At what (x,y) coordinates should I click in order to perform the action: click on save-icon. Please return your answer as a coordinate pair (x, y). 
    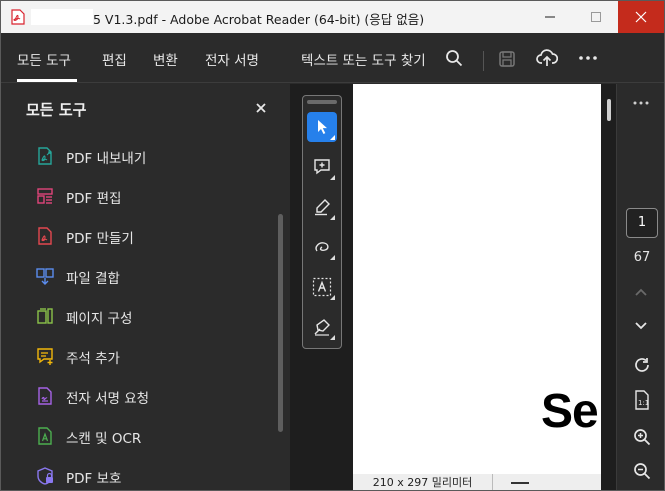
    Looking at the image, I should click on (507, 59).